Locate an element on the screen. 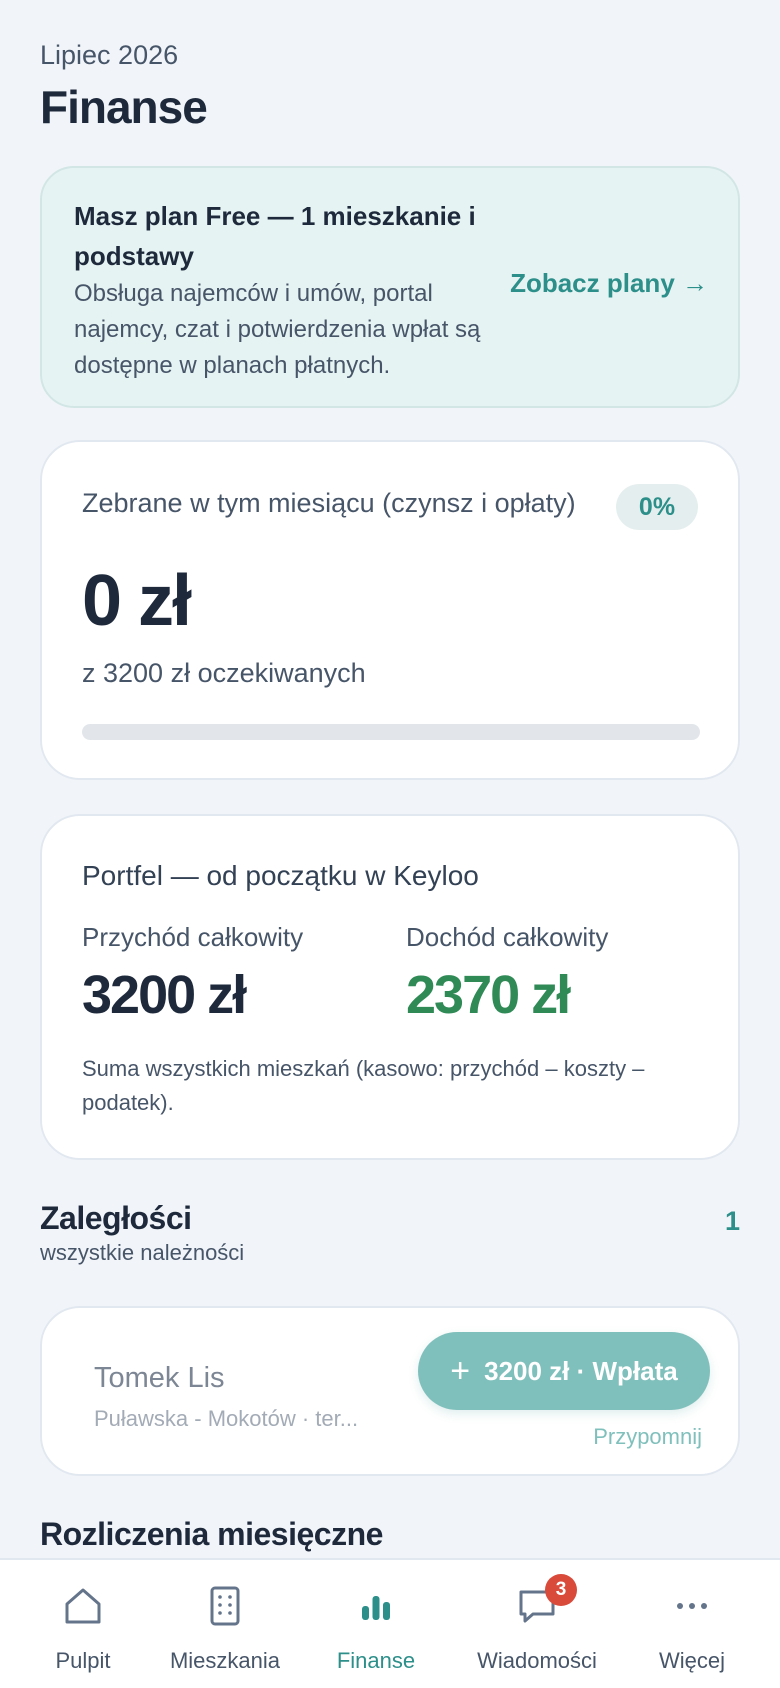  nav-item-dashboard: Pulpit is located at coordinates (83, 1624).